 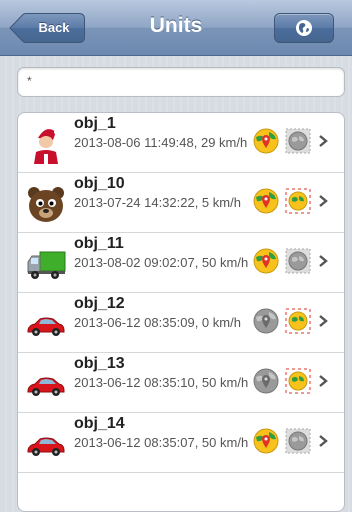 I want to click on unit-row-obj-14: obj_14 2013-06-12 08:35:07, 50 km/h, so click(x=181, y=443).